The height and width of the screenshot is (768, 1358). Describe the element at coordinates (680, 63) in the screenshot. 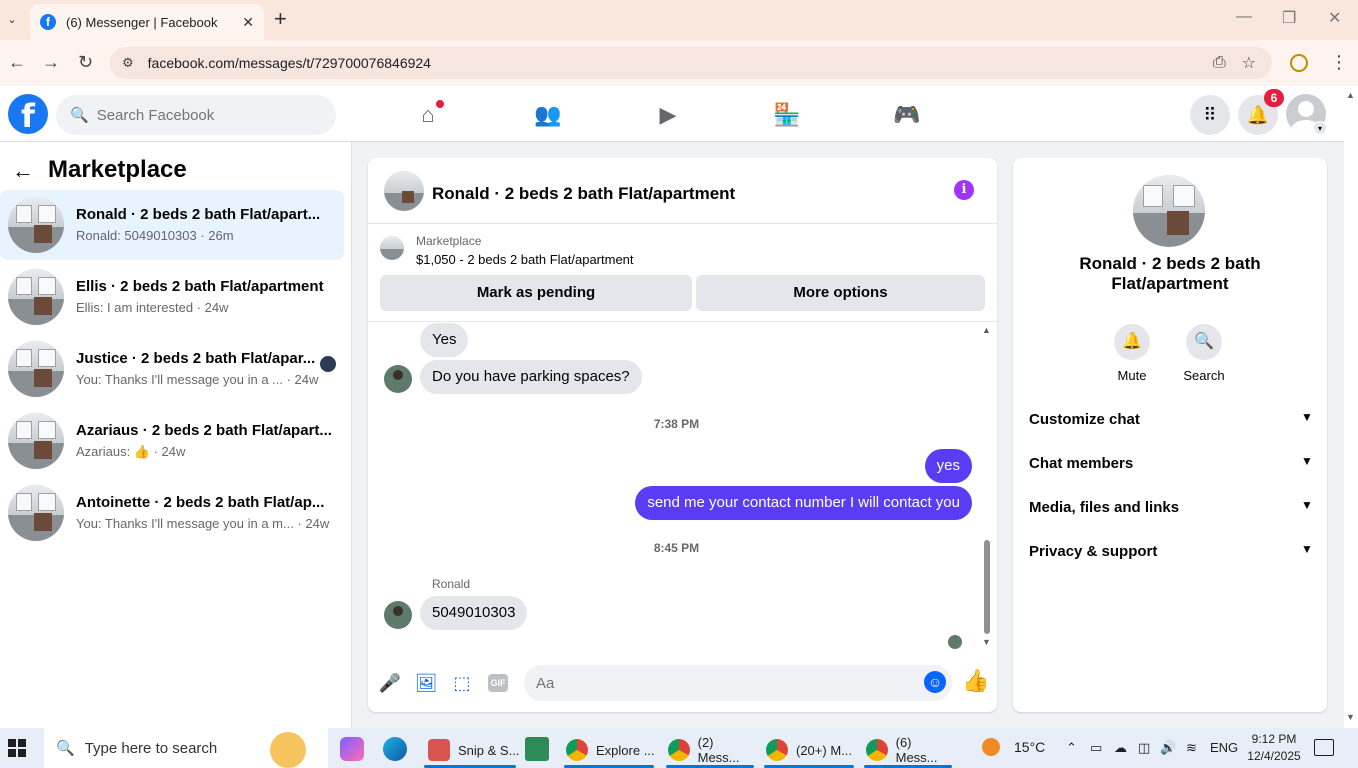

I see `url-text: facebook.com/messages/t/729700076846924` at that location.